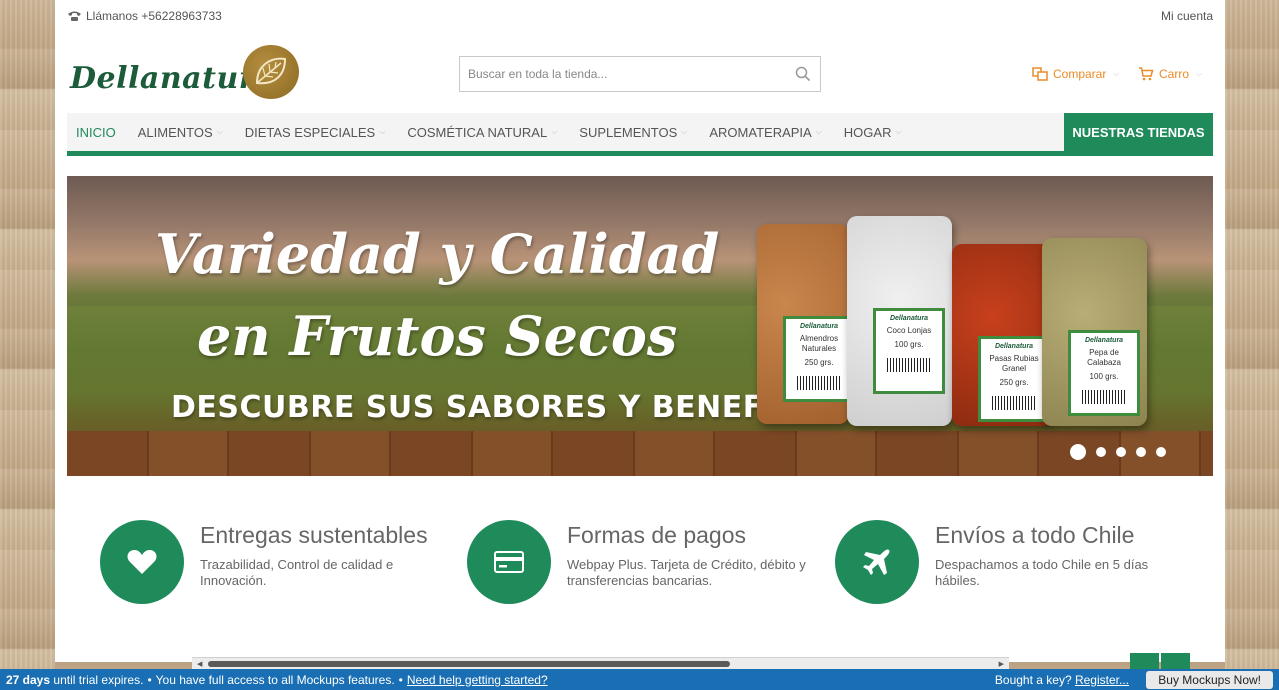 The height and width of the screenshot is (690, 1279). Describe the element at coordinates (310, 132) in the screenshot. I see `nav-item-label: DIETAS ESPECIALES` at that location.